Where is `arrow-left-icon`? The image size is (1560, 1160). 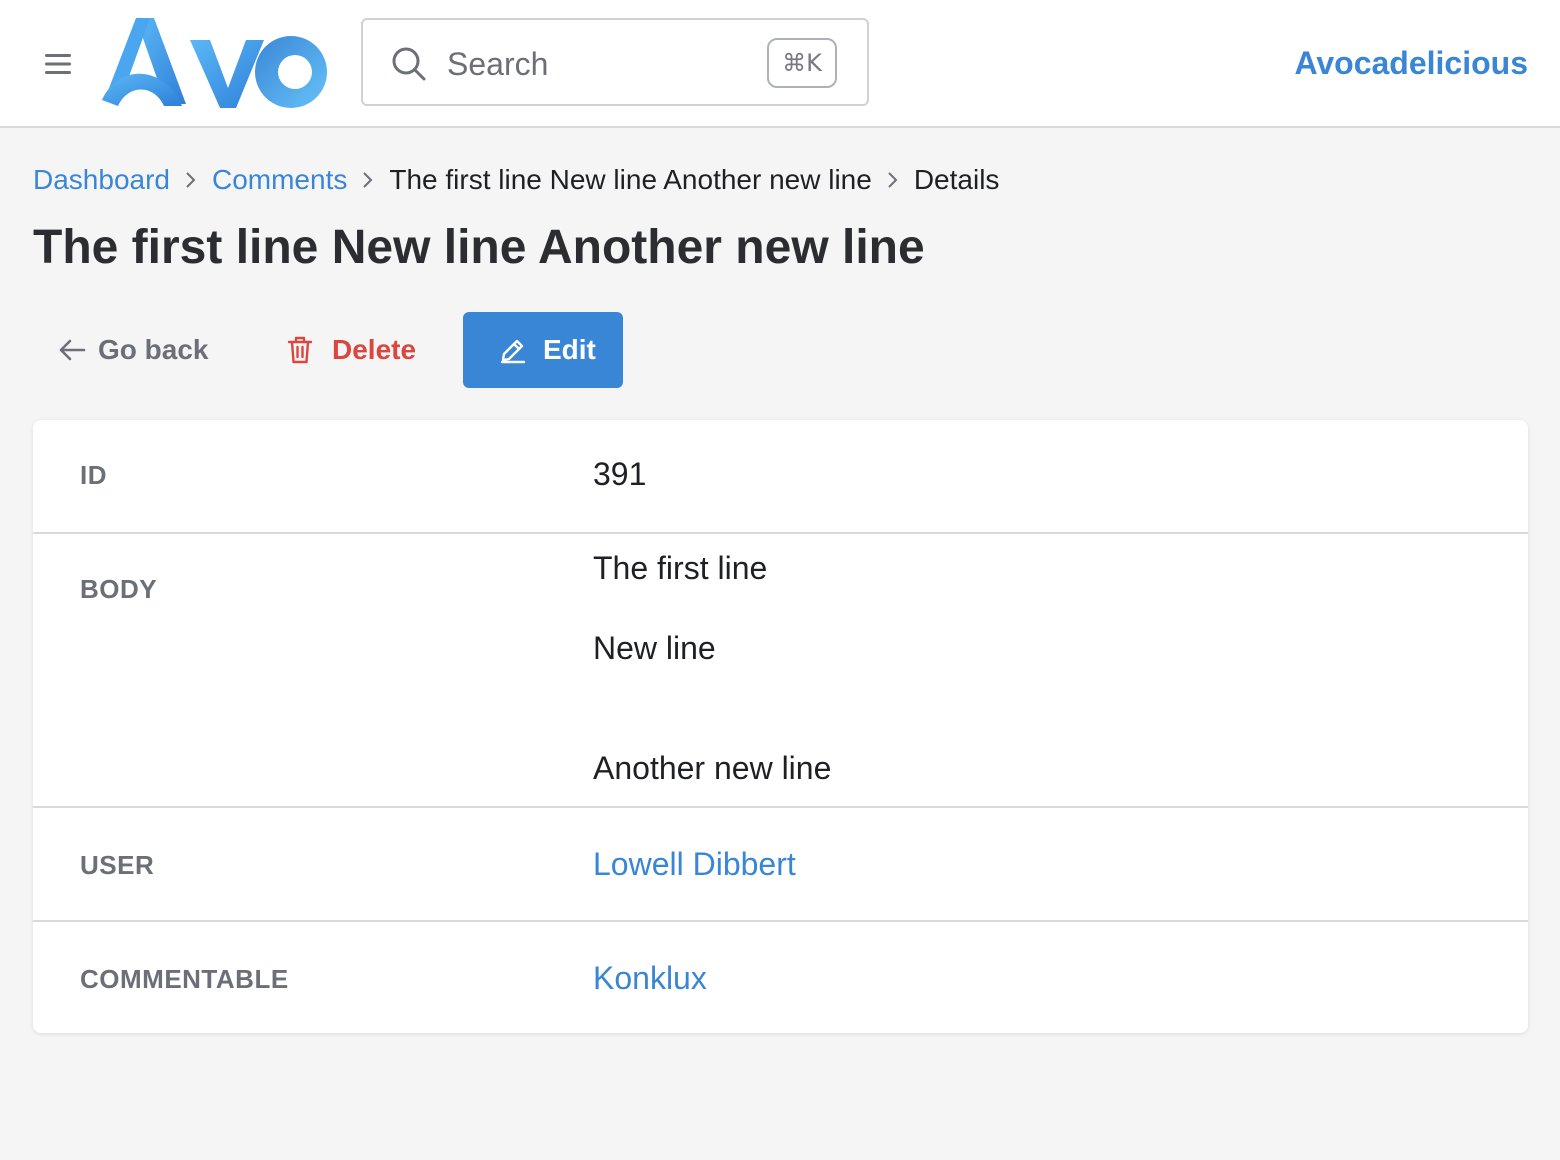 arrow-left-icon is located at coordinates (72, 350).